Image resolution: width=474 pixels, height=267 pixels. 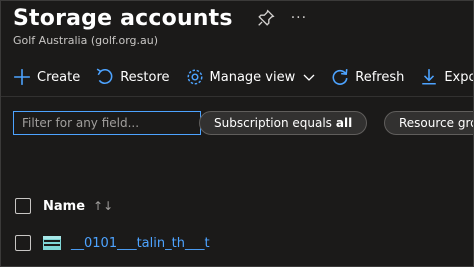 I want to click on command-bar: Create Restore Manage view Refresh Expo, so click(x=243, y=77).